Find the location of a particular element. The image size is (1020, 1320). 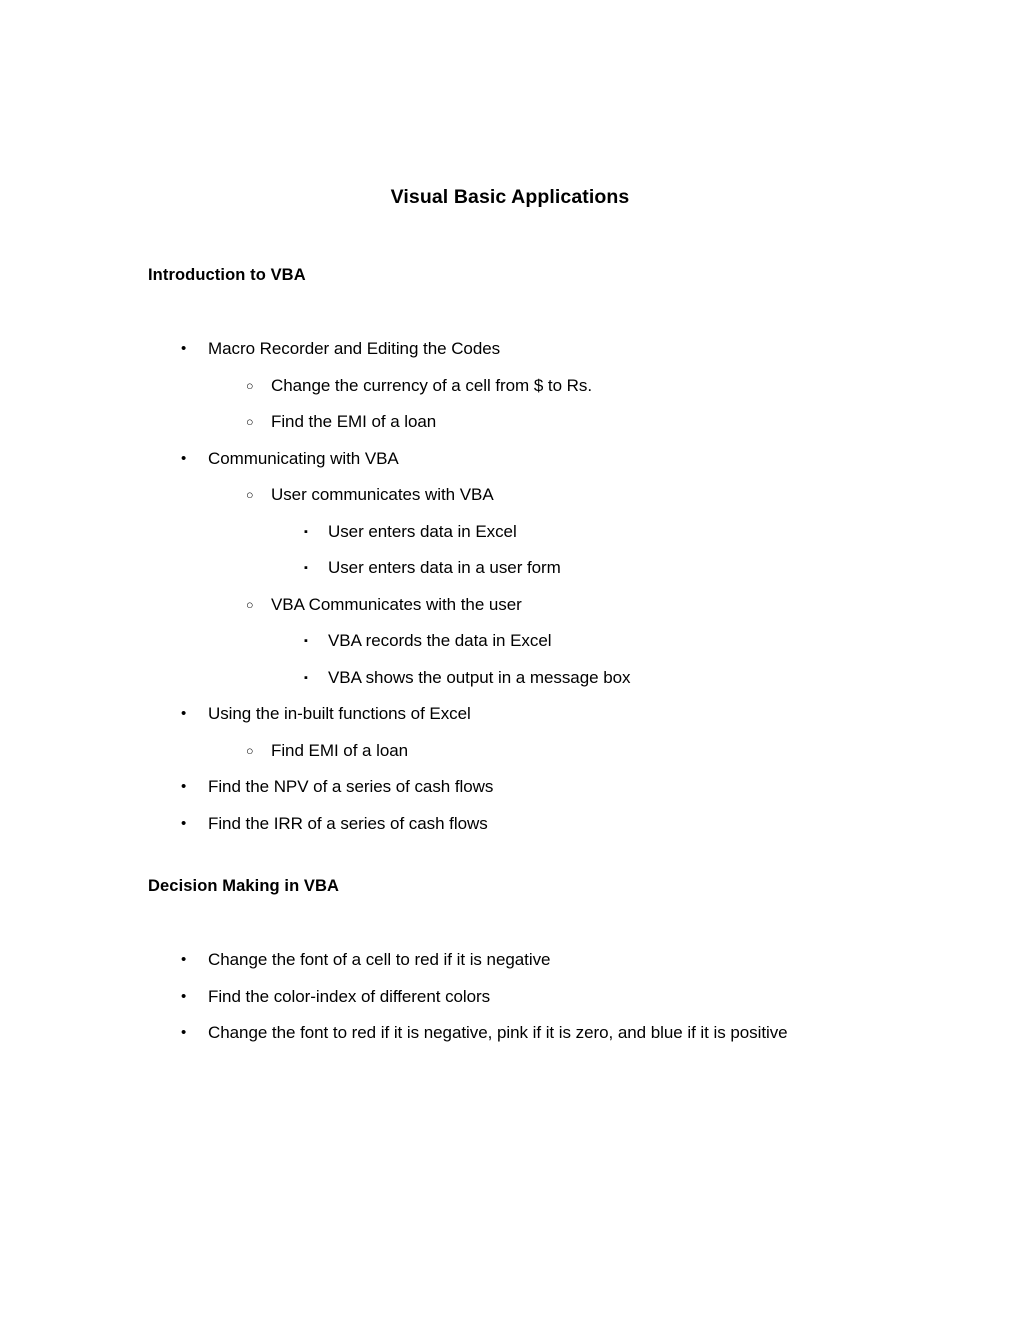

list-item: • Find the NPV of a series of cash flows is located at coordinates (510, 787).